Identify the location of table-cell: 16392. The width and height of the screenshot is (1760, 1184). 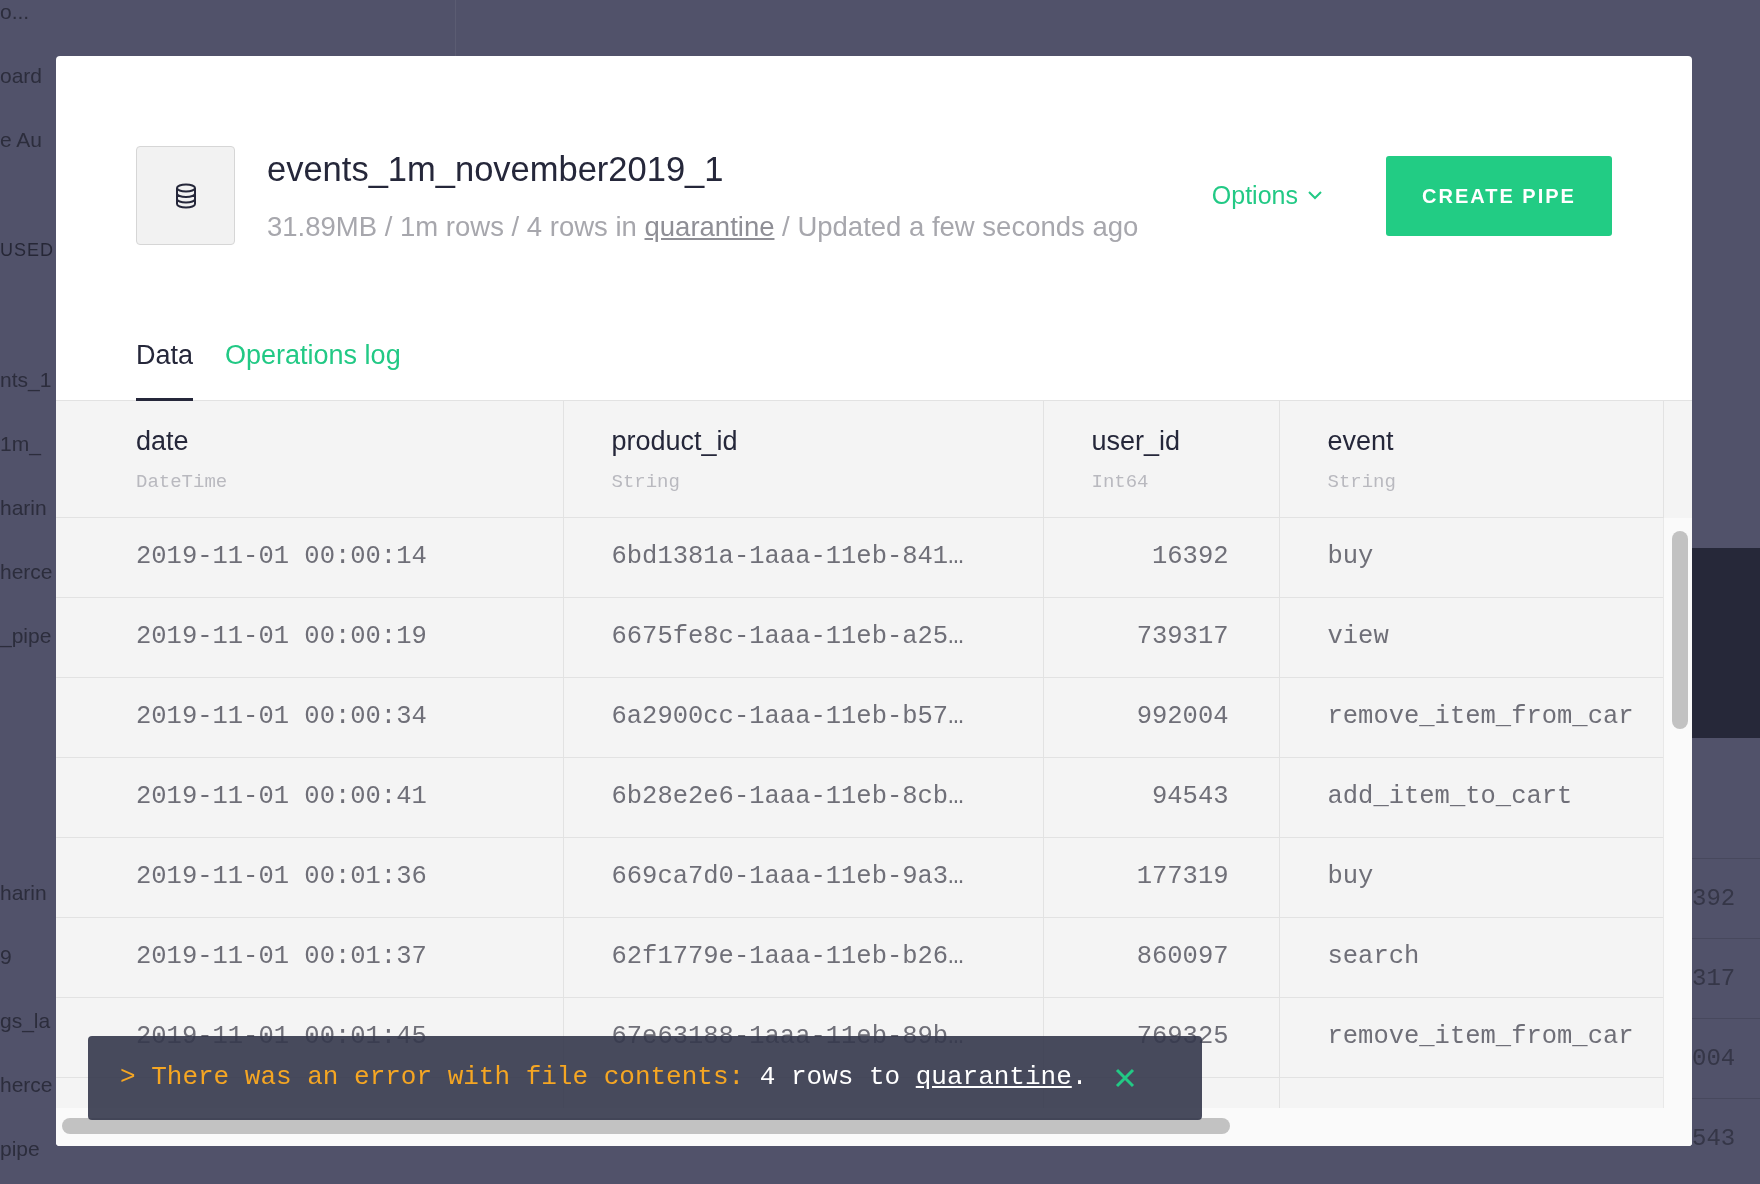
(1161, 557).